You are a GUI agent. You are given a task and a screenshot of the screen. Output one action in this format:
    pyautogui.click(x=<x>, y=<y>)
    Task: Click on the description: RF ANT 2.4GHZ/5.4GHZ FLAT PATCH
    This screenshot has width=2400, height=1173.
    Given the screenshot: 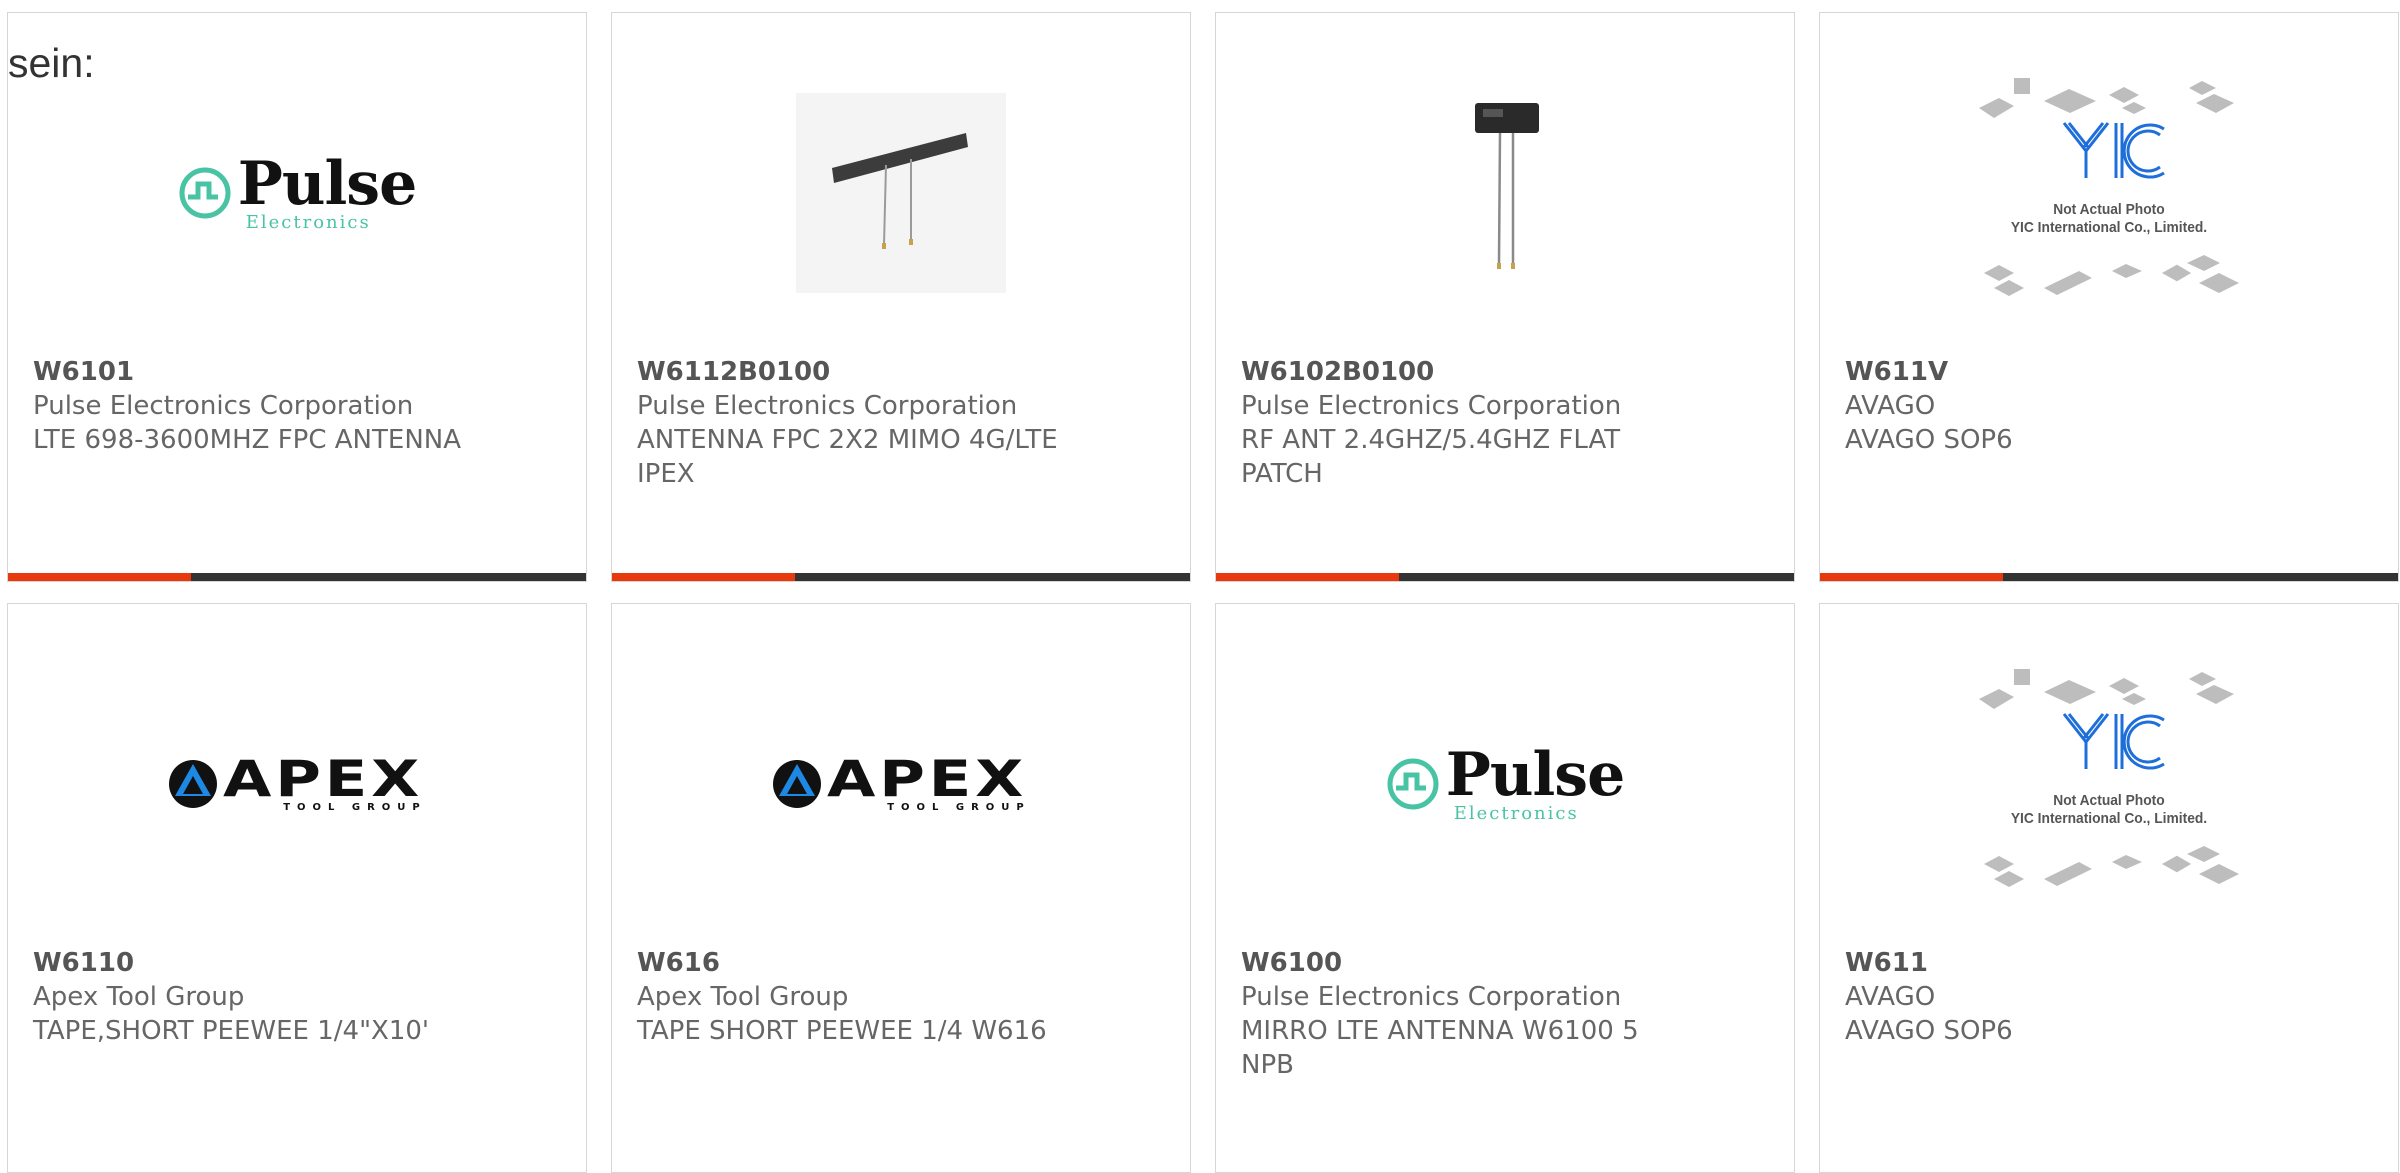 What is the action you would take?
    pyautogui.click(x=1431, y=457)
    